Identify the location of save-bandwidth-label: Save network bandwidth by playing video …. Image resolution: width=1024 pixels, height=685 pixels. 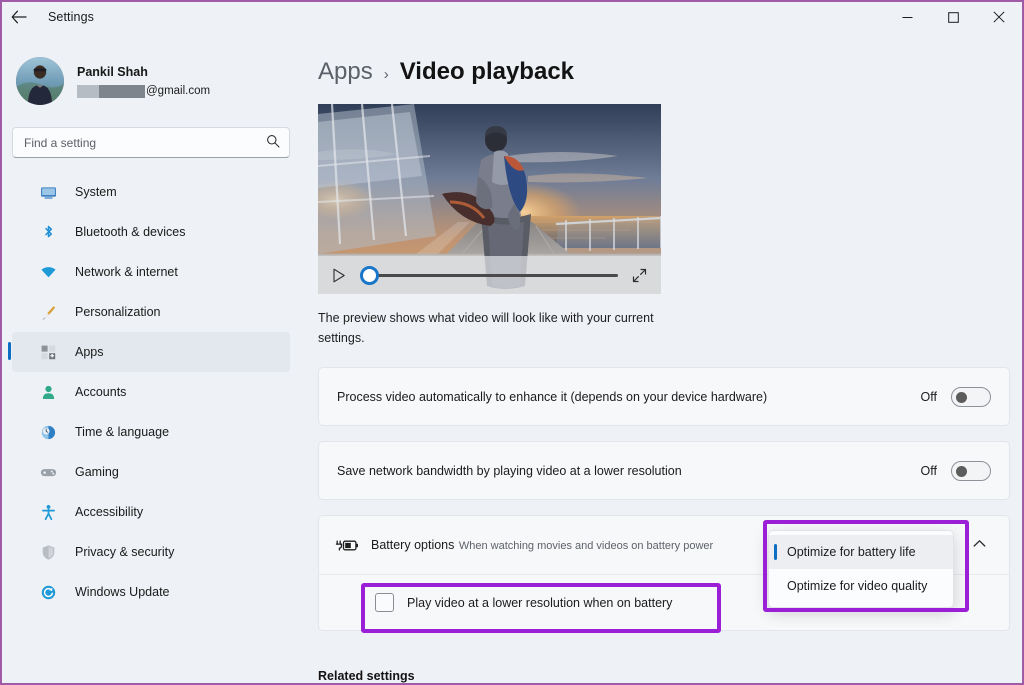
(509, 470).